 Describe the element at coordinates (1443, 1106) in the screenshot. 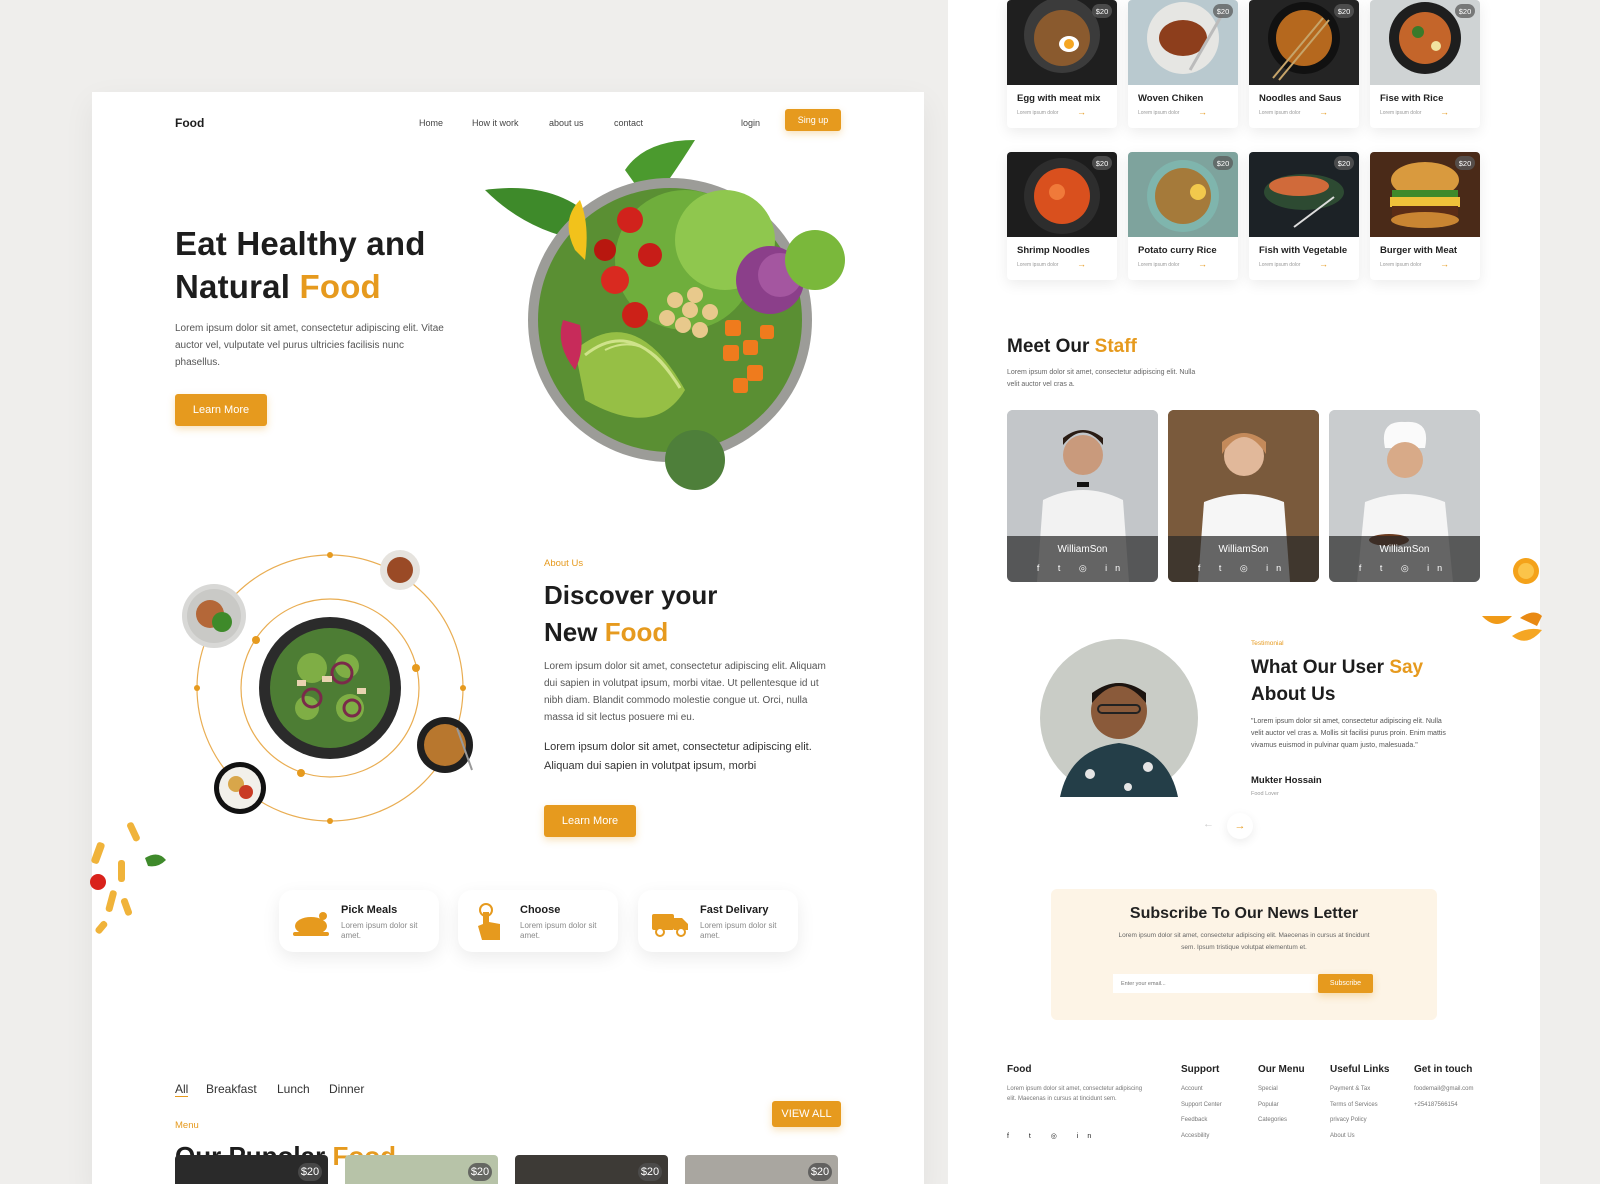

I see `footer-phone: +254187566154` at that location.